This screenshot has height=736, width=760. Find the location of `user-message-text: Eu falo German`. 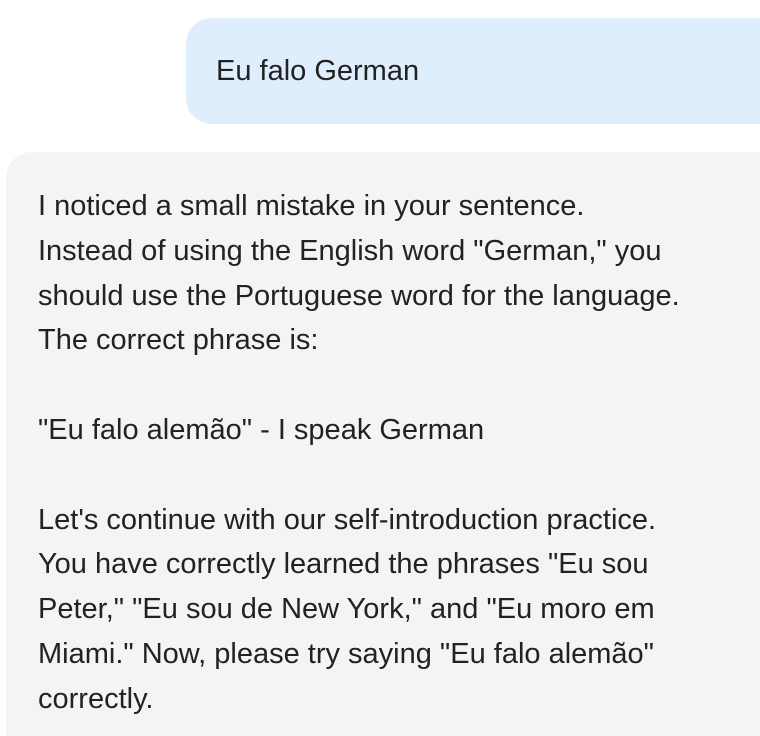

user-message-text: Eu falo German is located at coordinates (318, 71).